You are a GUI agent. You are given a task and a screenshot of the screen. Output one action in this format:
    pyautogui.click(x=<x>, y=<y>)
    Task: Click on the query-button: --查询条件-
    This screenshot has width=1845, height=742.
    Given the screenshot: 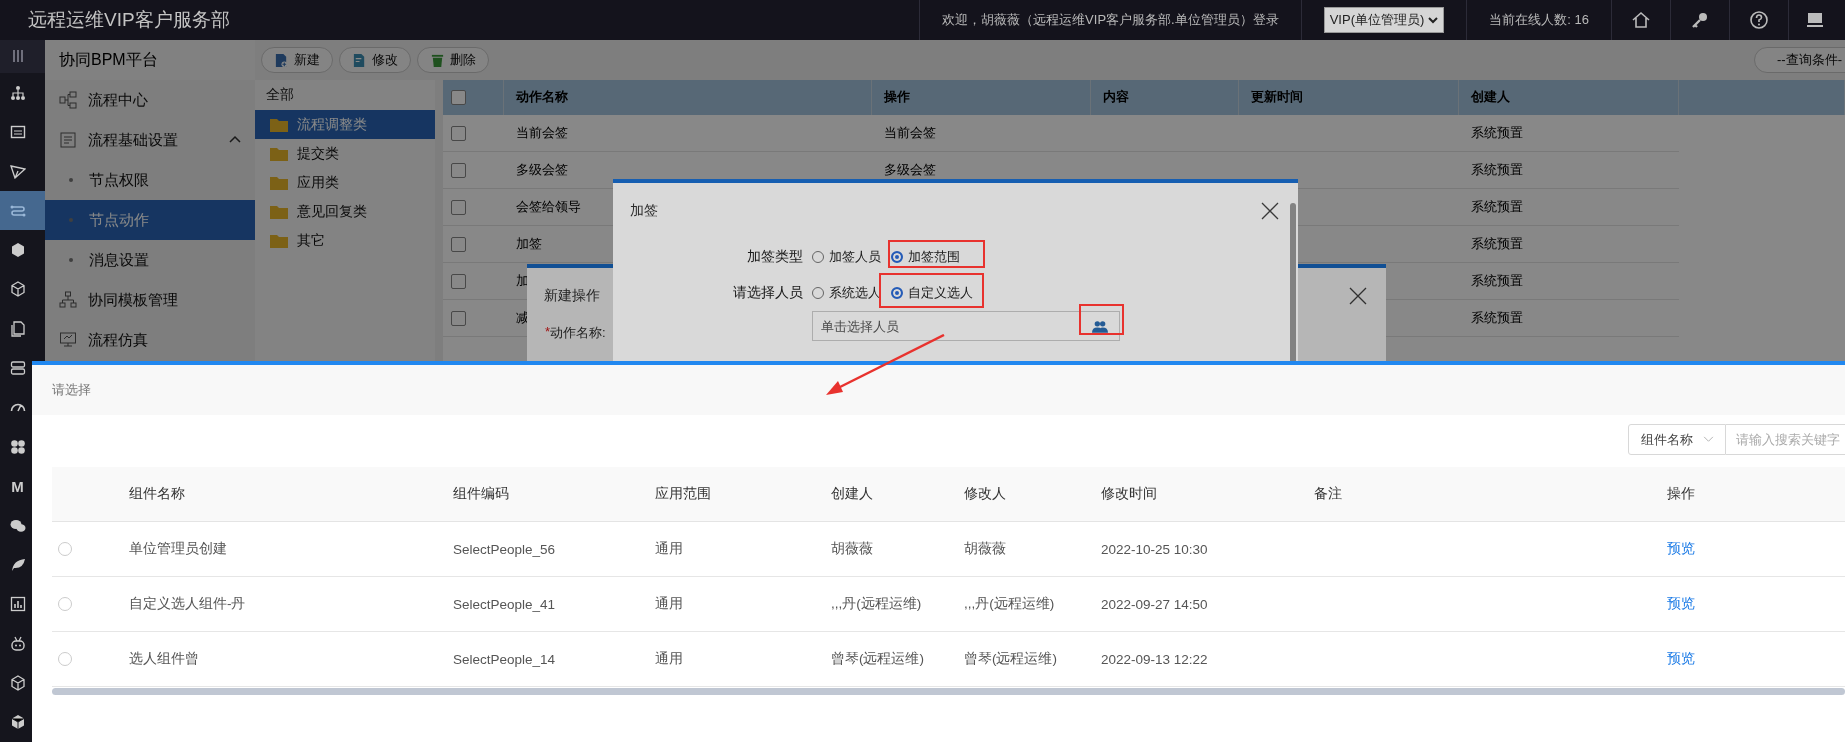 What is the action you would take?
    pyautogui.click(x=1799, y=60)
    